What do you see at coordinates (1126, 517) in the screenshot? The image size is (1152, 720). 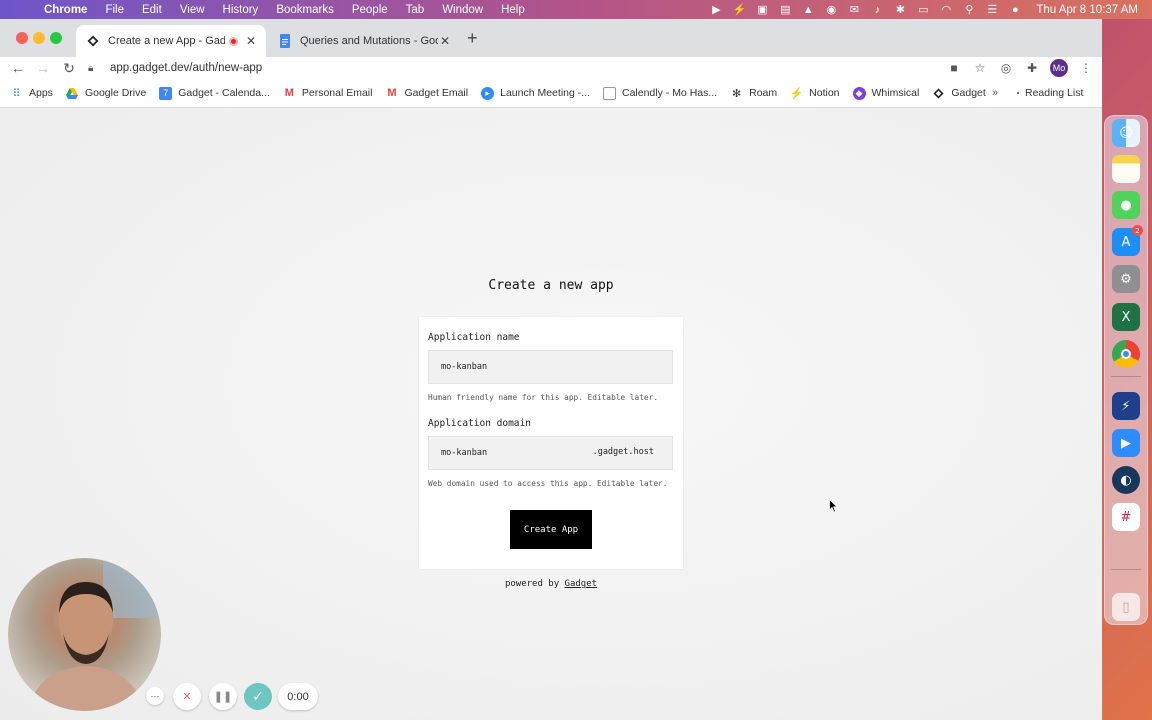 I see `slack-icon: #` at bounding box center [1126, 517].